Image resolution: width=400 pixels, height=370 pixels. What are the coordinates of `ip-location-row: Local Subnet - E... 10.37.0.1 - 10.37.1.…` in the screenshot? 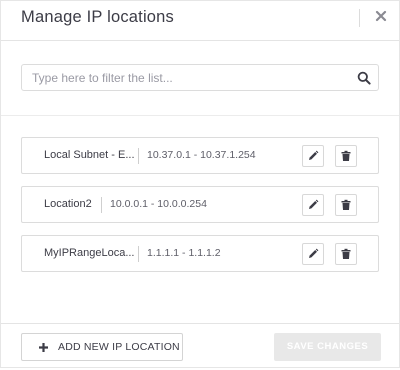 It's located at (200, 155).